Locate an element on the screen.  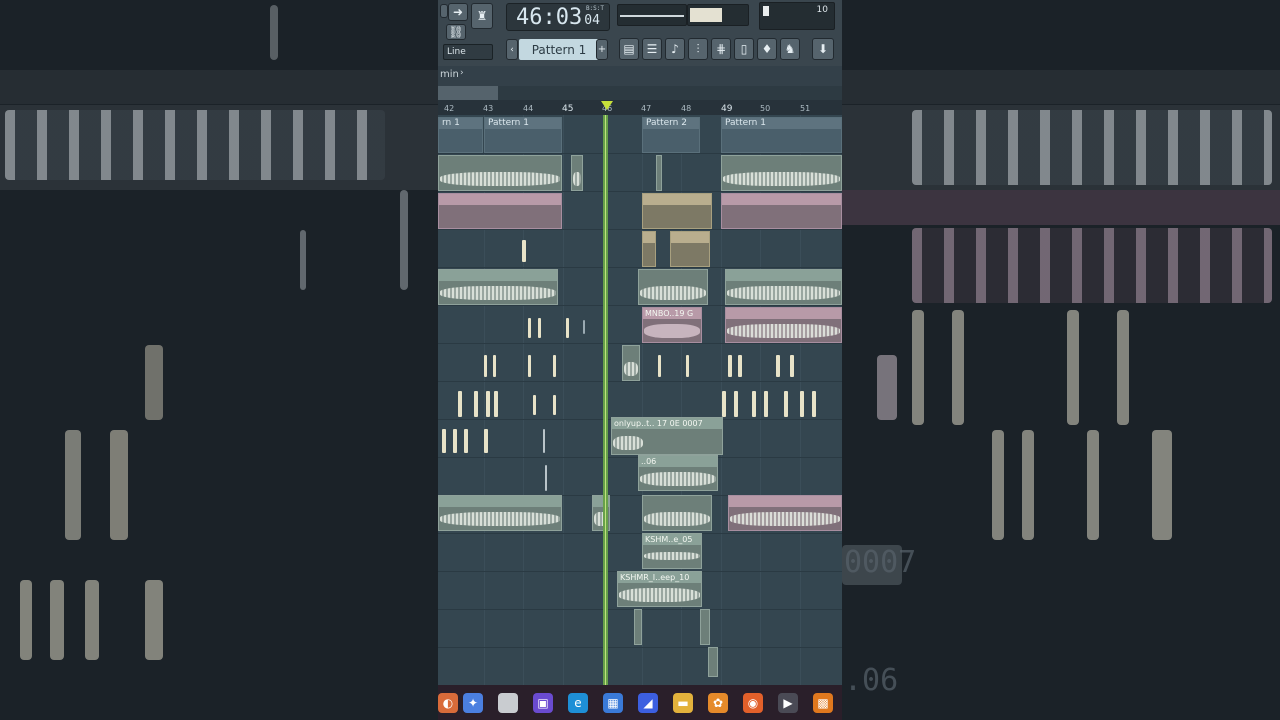
taskbar: ◐ ✦ ▣ e ▦ ◢ ▬ ✿ ◉ ▶ ▩ is located at coordinates (640, 702).